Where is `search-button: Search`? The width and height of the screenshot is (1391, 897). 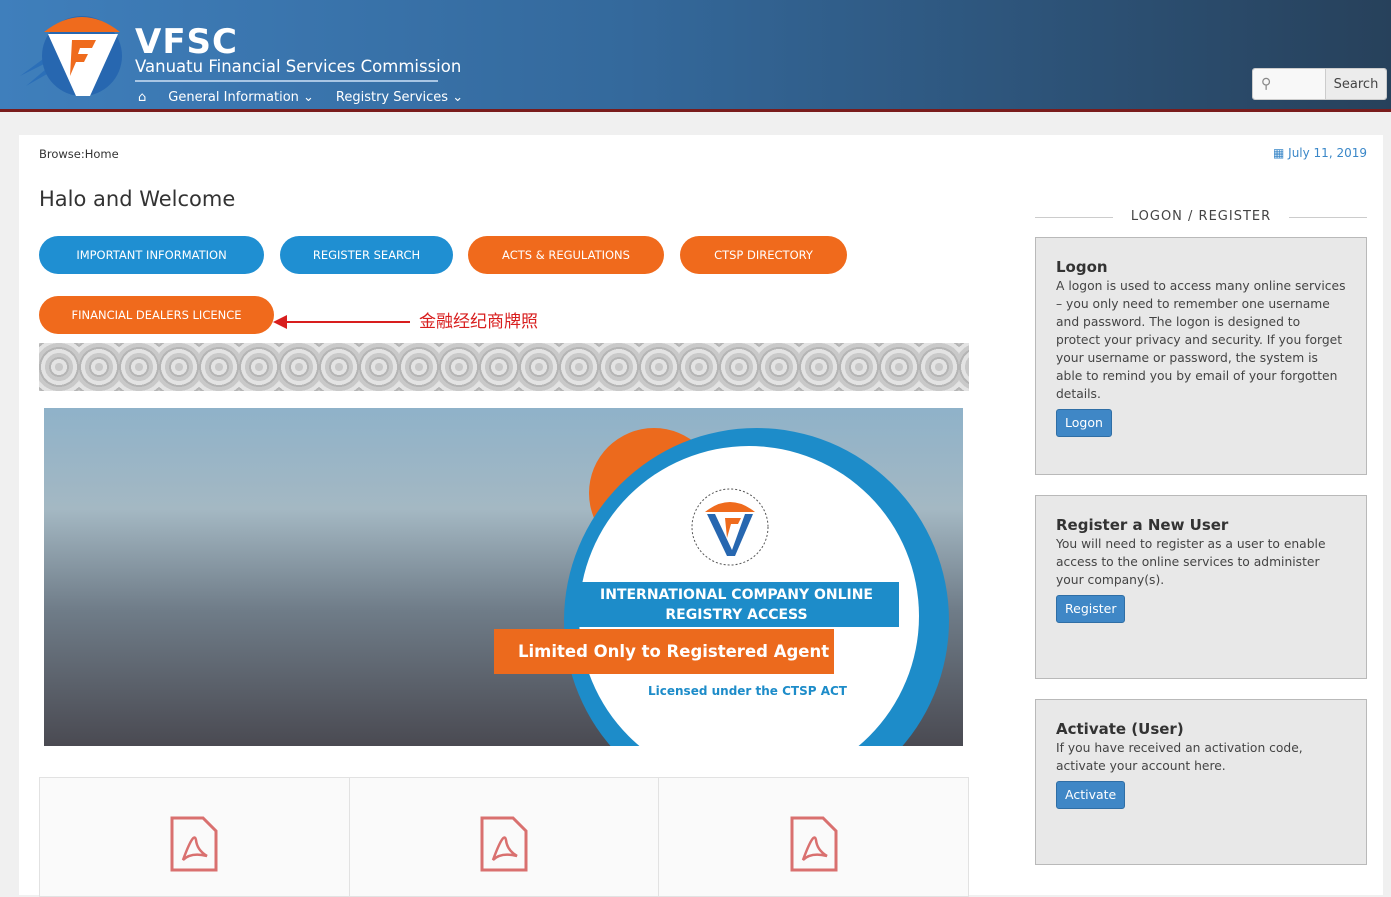 search-button: Search is located at coordinates (1355, 84).